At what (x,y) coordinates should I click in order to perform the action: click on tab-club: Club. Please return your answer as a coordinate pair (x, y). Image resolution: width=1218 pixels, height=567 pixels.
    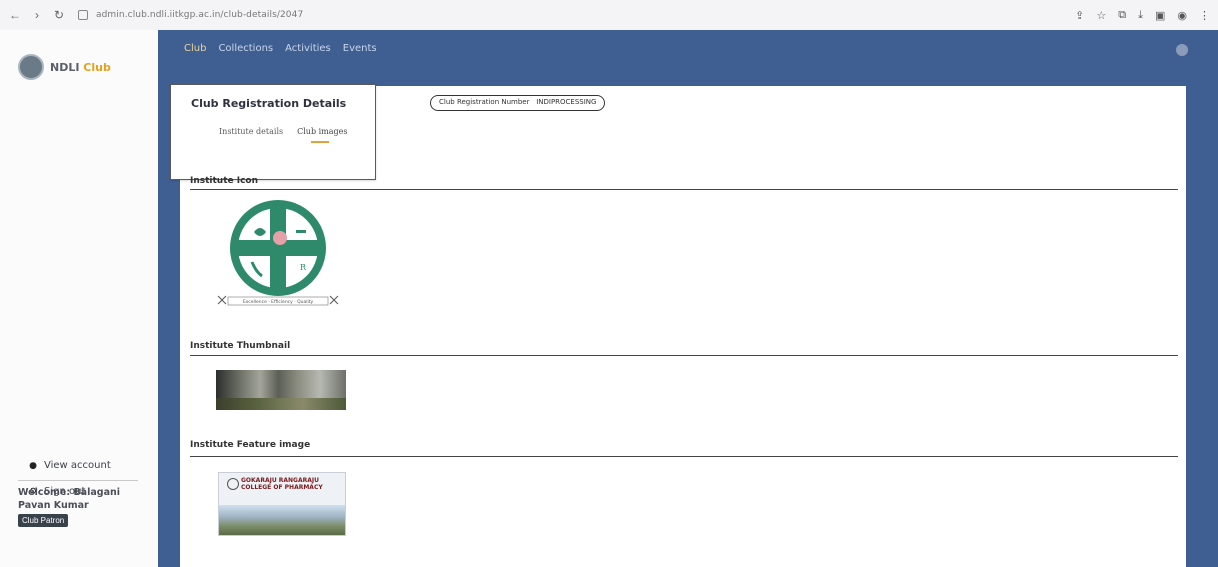
    Looking at the image, I should click on (195, 48).